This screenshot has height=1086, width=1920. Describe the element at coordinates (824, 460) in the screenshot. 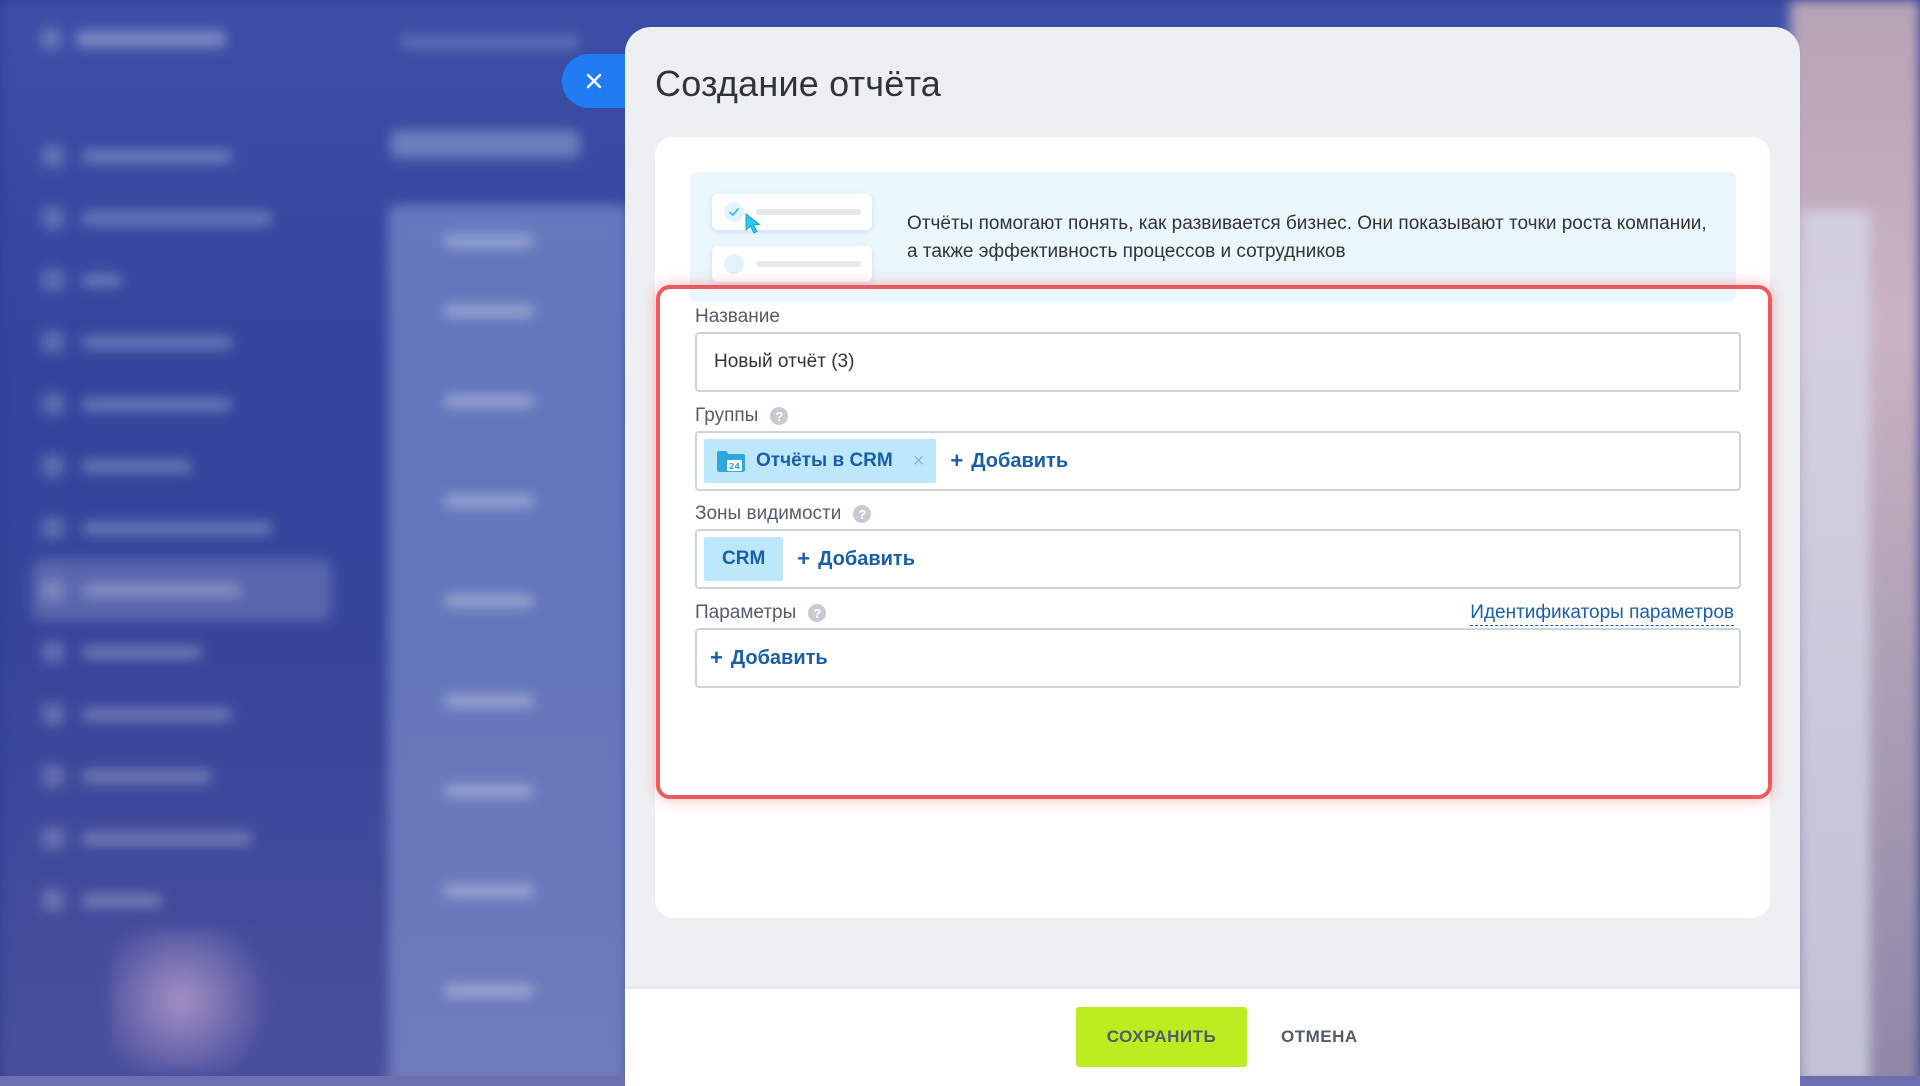

I see `group-tag-label: Отчёты в CRM` at that location.